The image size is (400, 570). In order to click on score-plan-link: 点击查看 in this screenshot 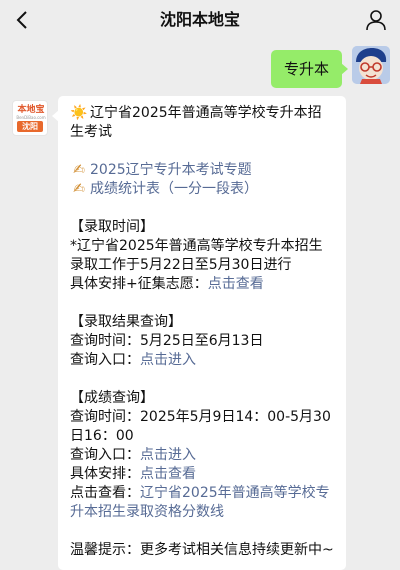, I will do `click(168, 474)`.